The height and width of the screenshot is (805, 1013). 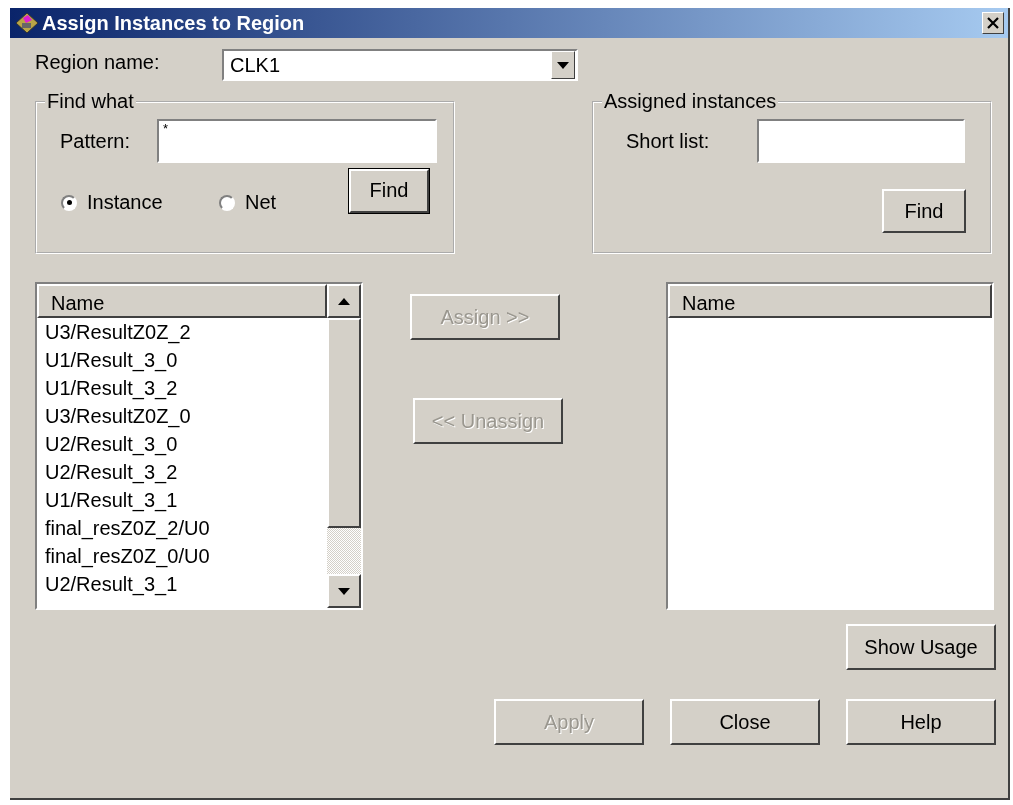 What do you see at coordinates (400, 65) in the screenshot?
I see `region-name-dropdown: CLK1` at bounding box center [400, 65].